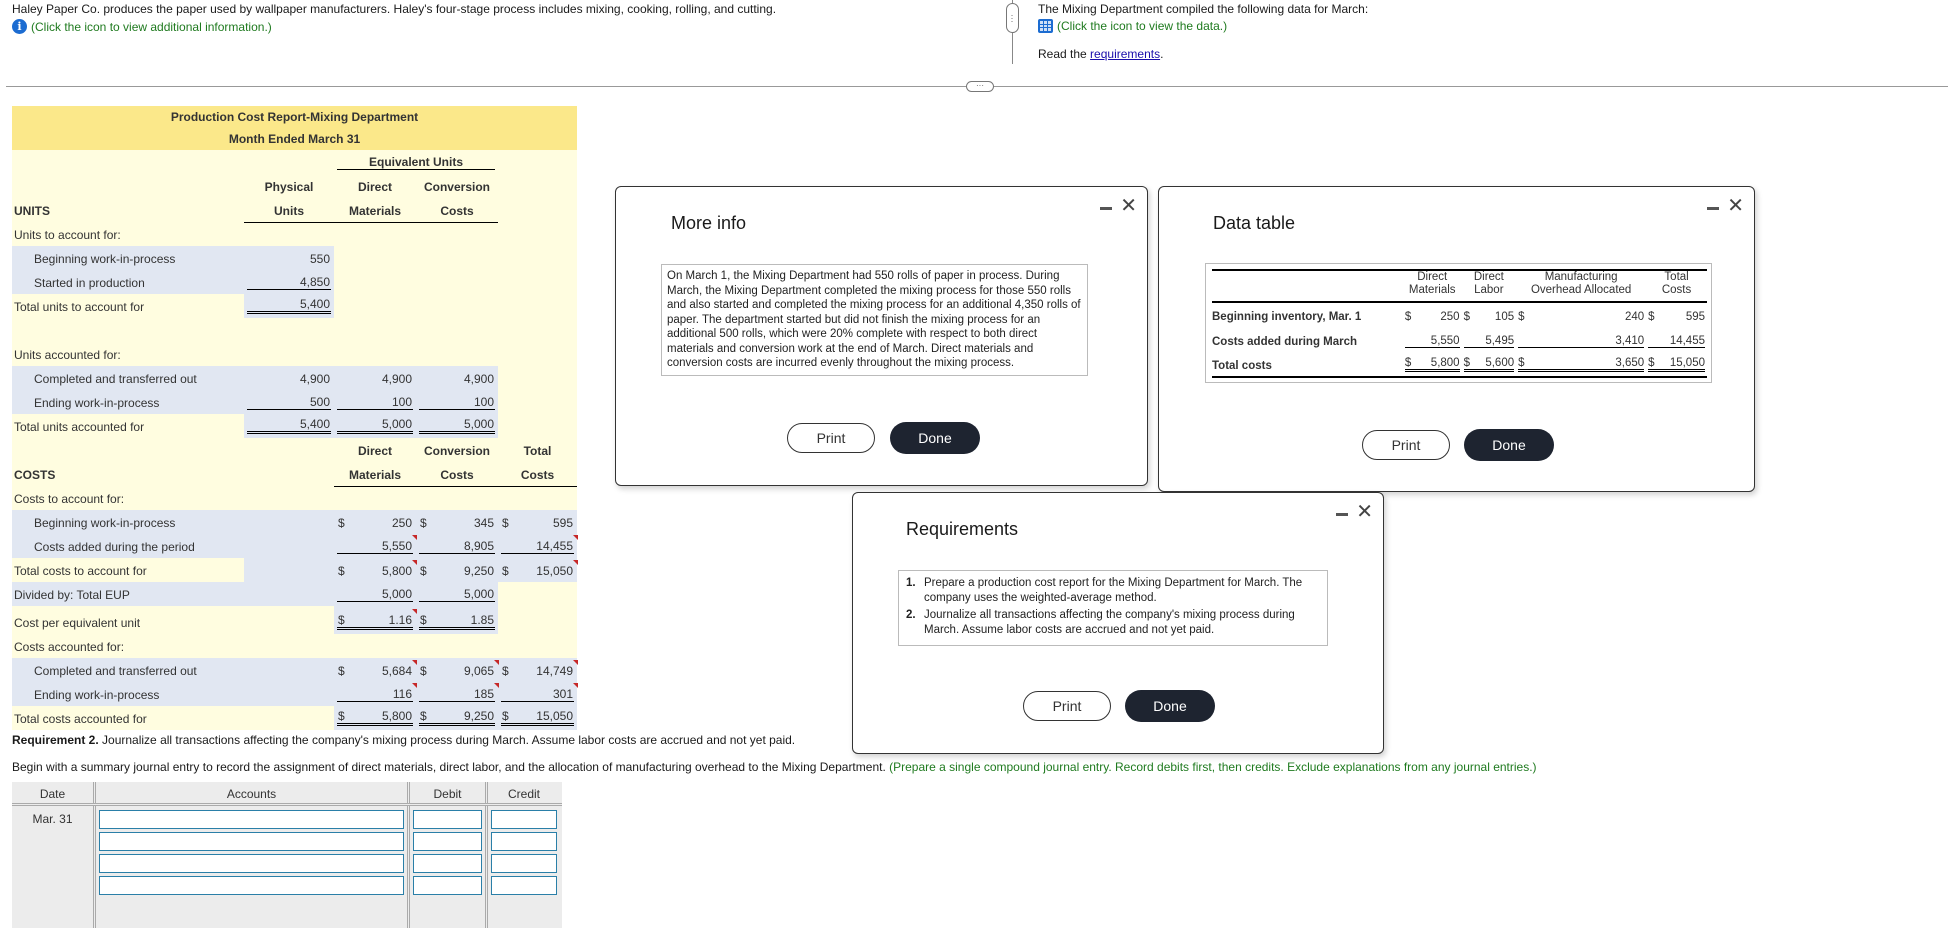 The width and height of the screenshot is (1948, 928). I want to click on table-row: Ending work-in-process 500 100 100, so click(294, 402).